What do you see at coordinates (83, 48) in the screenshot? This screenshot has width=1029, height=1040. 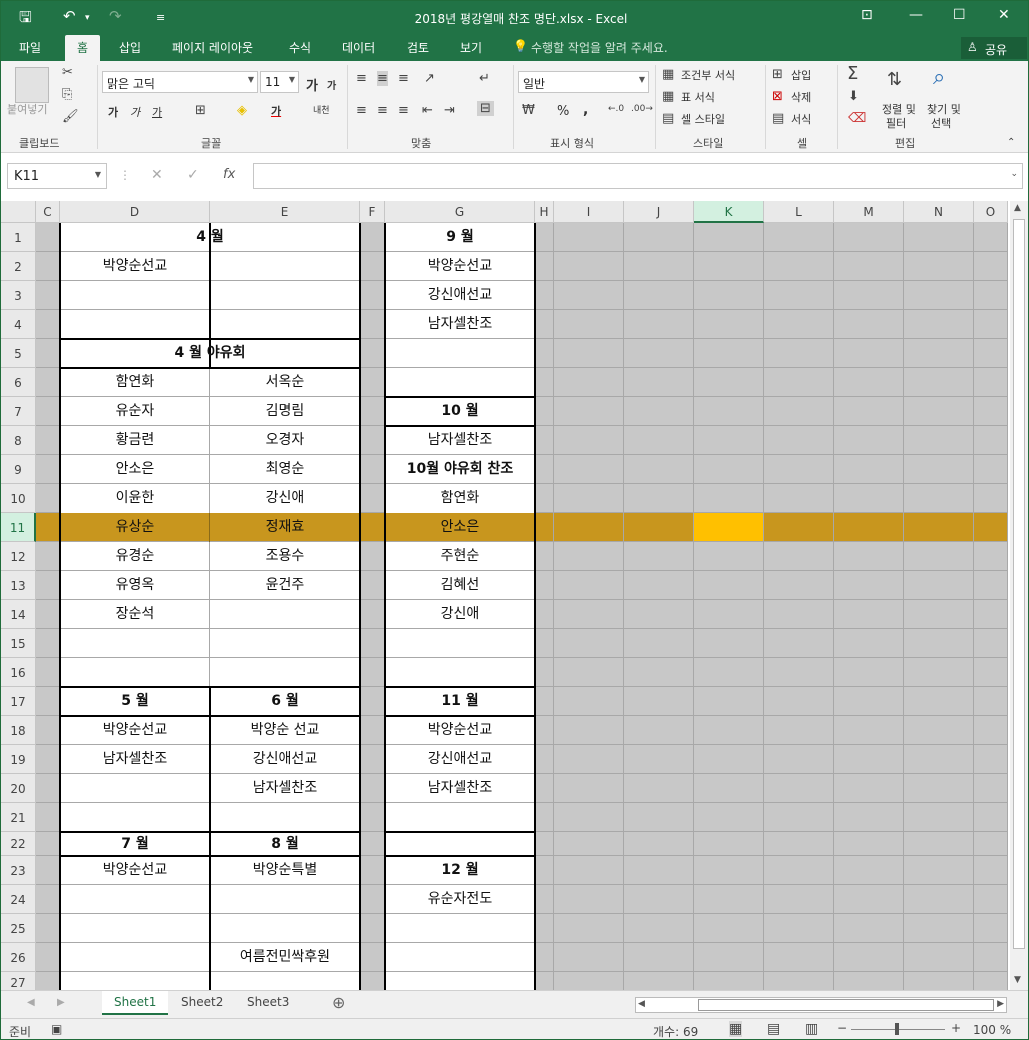 I see `tab-home: 홈` at bounding box center [83, 48].